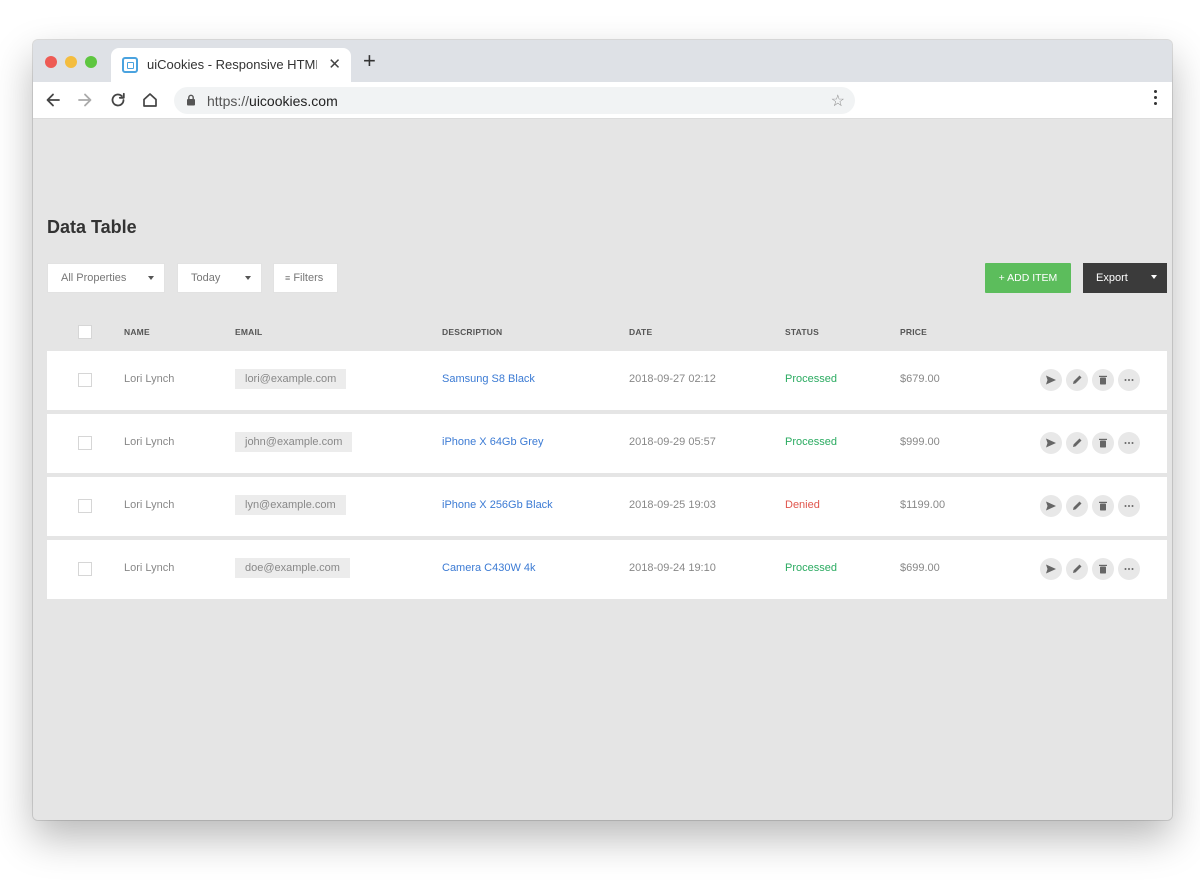 Image resolution: width=1200 pixels, height=888 pixels. I want to click on page-title: Data Table, so click(92, 227).